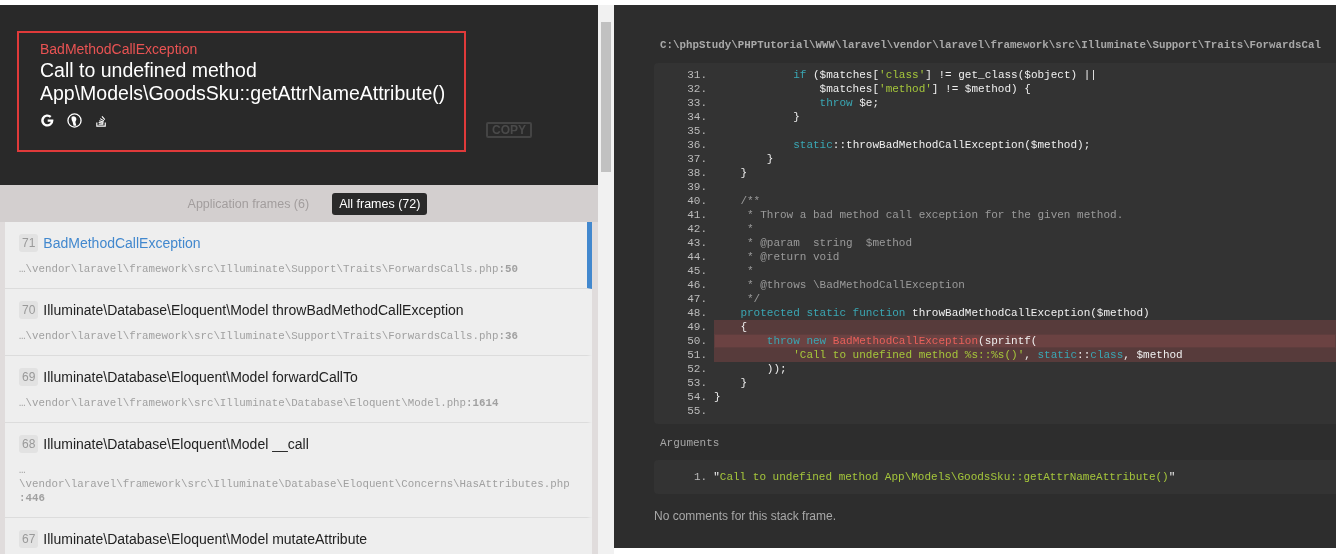 The height and width of the screenshot is (554, 1336). What do you see at coordinates (776, 369) in the screenshot?
I see `code-line: ));` at bounding box center [776, 369].